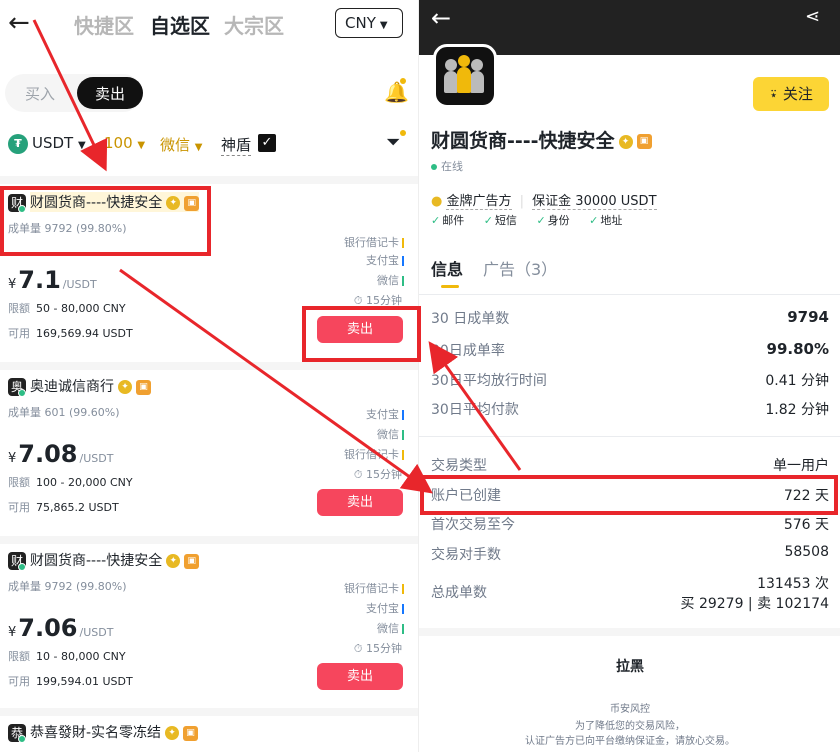  I want to click on arrow-to-account-created, so click(276, 381).